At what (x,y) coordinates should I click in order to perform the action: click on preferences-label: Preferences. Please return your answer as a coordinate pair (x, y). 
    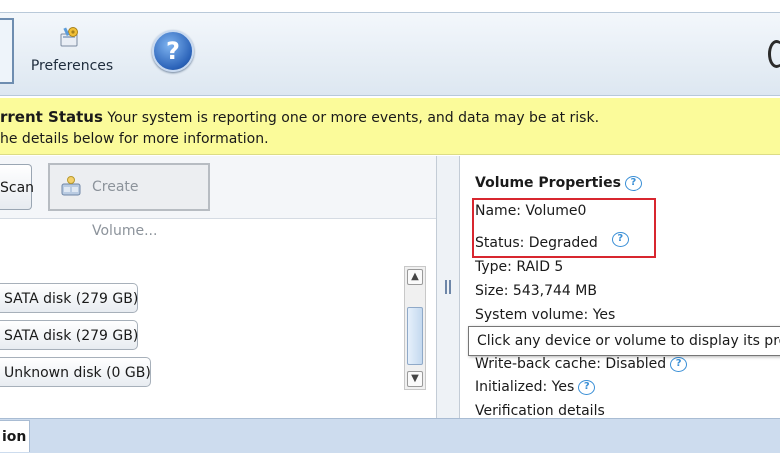
    Looking at the image, I should click on (72, 66).